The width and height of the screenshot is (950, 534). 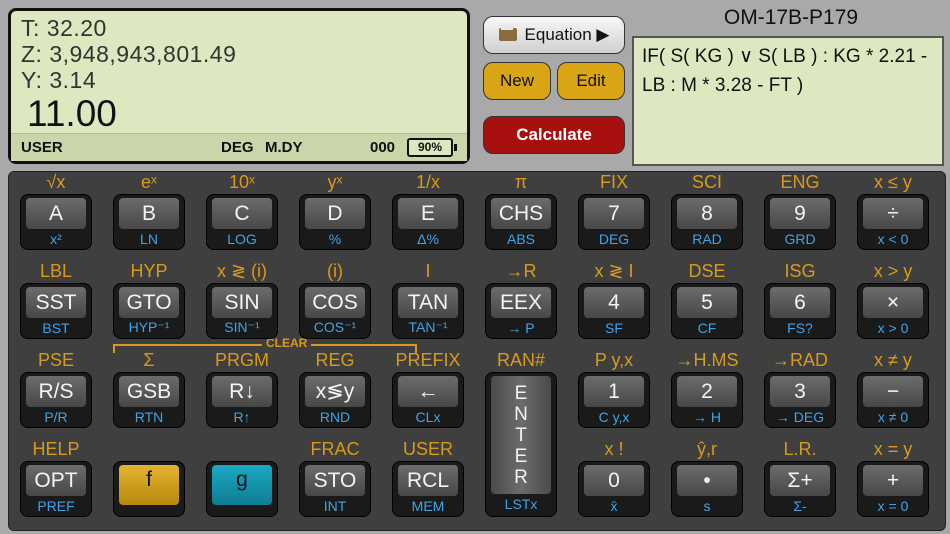 I want to click on key-label: 4, so click(x=614, y=302).